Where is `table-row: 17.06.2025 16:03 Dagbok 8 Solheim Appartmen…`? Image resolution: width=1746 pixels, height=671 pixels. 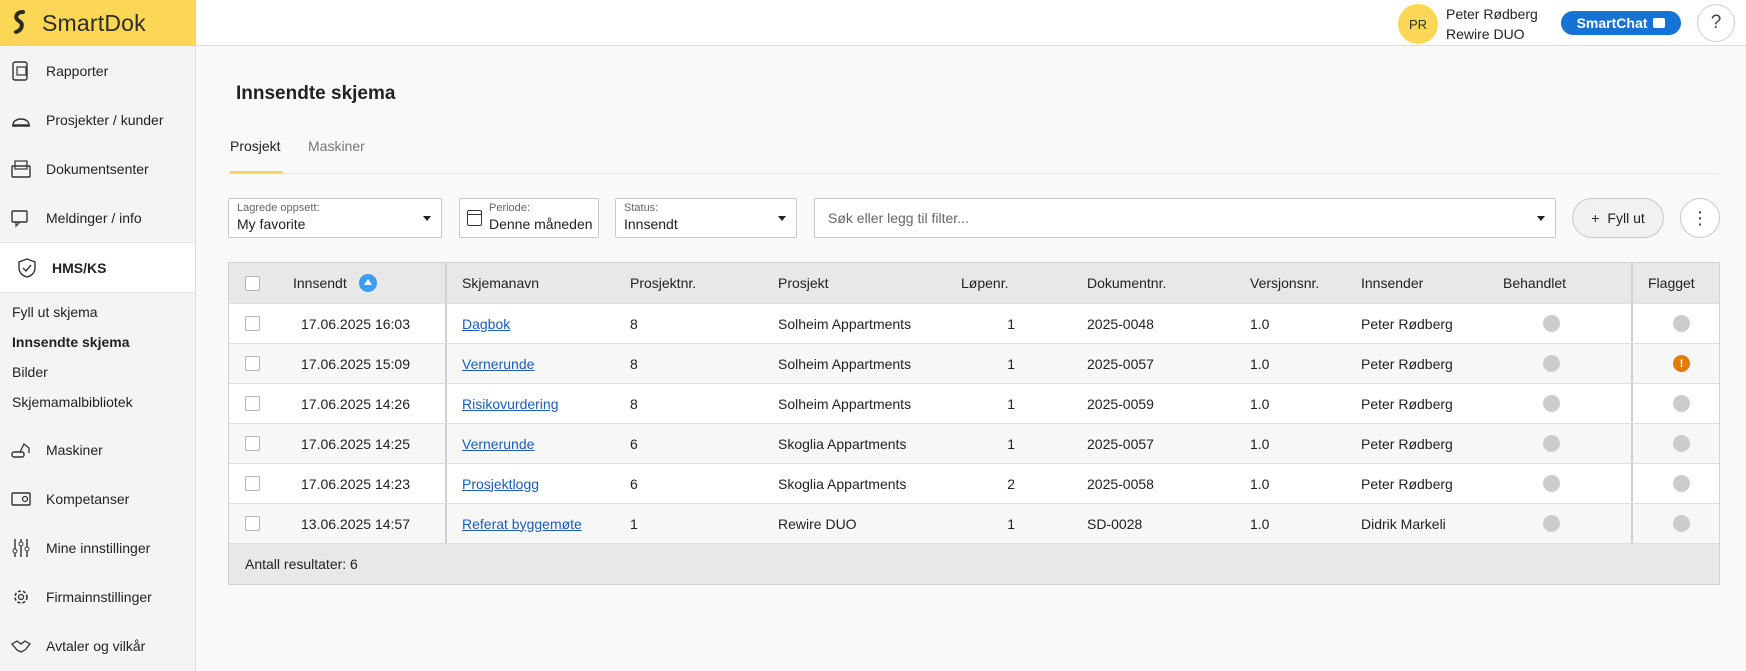
table-row: 17.06.2025 16:03 Dagbok 8 Solheim Appartmen… is located at coordinates (974, 324).